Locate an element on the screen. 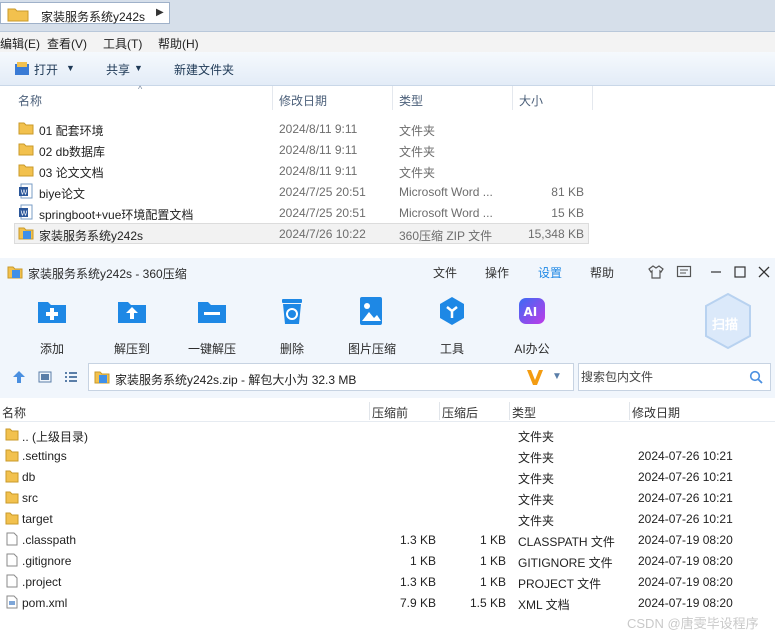  up-arrow-icon is located at coordinates (19, 378).